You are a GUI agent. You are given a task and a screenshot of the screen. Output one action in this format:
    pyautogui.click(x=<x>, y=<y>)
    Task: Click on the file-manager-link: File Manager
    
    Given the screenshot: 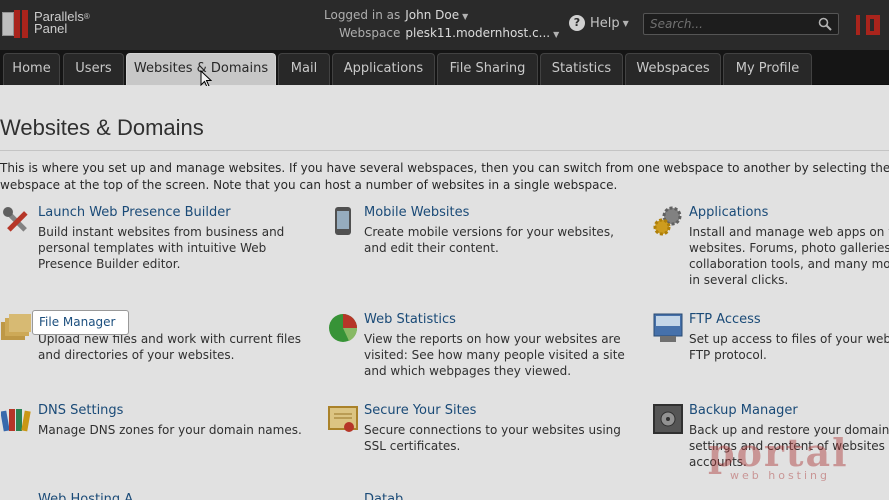 What is the action you would take?
    pyautogui.click(x=80, y=322)
    